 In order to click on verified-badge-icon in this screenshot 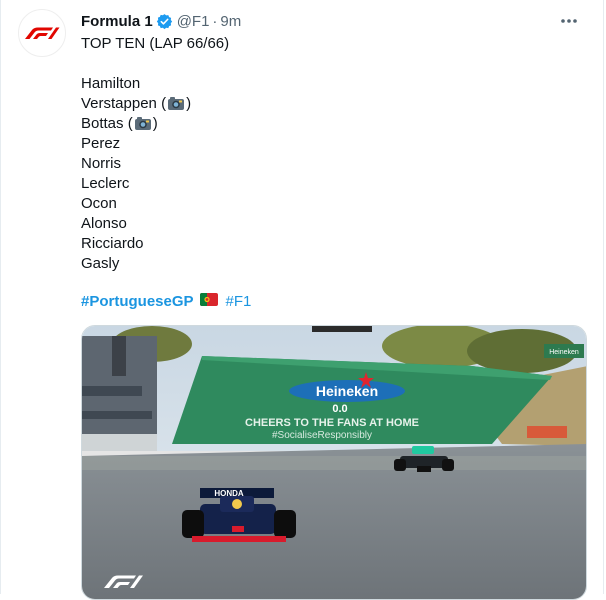, I will do `click(164, 21)`.